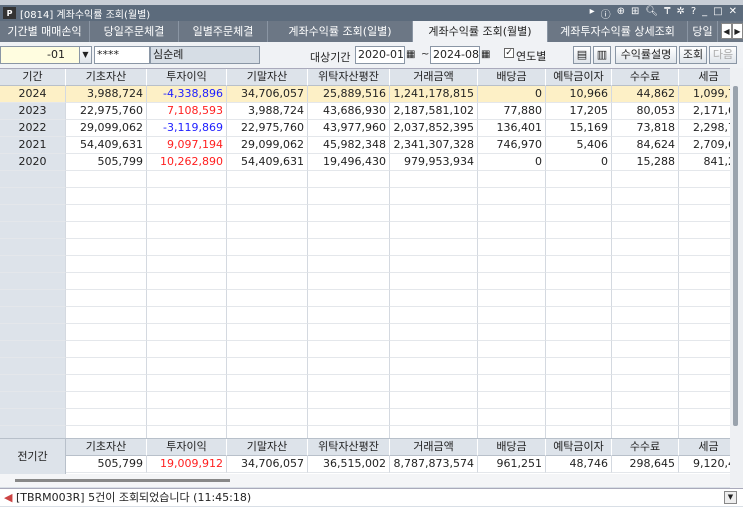 This screenshot has width=743, height=507. What do you see at coordinates (579, 77) in the screenshot?
I see `header-interest: 예탁금이자` at bounding box center [579, 77].